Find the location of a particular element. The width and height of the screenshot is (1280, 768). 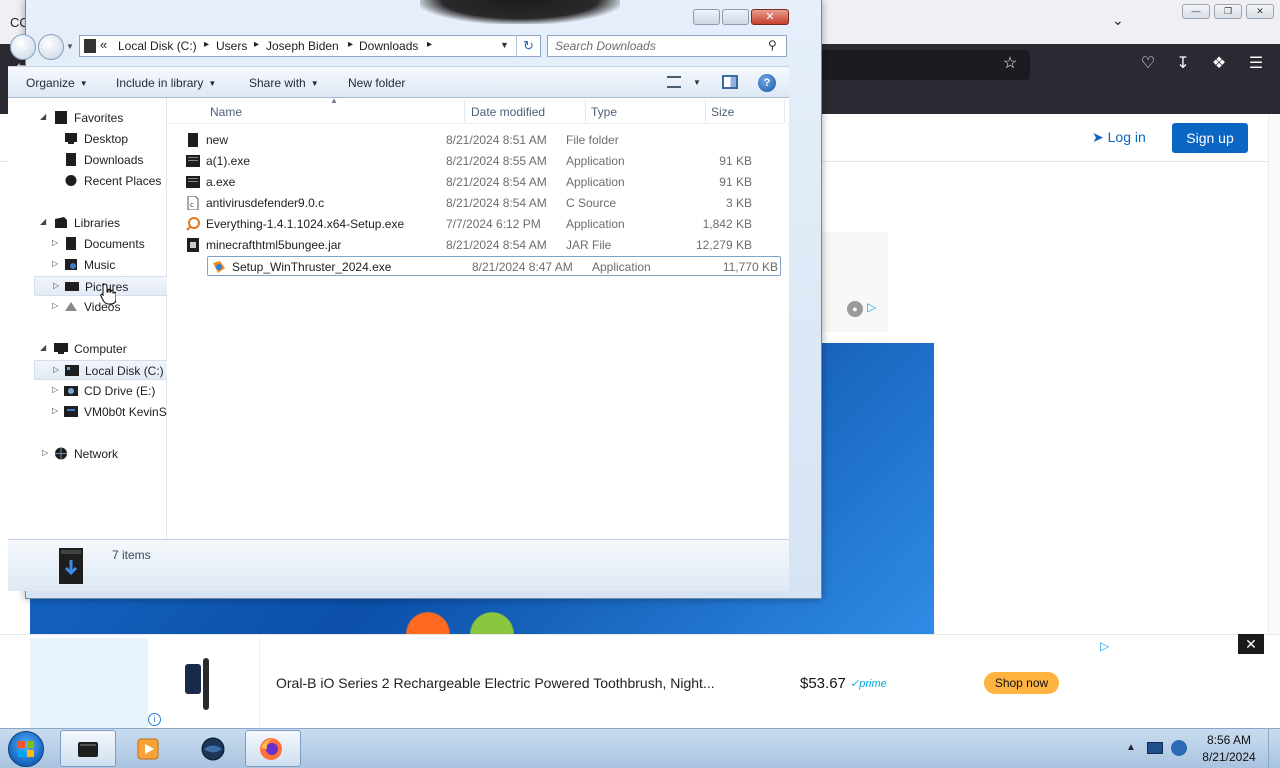

network-drive-icon is located at coordinates (71, 411).